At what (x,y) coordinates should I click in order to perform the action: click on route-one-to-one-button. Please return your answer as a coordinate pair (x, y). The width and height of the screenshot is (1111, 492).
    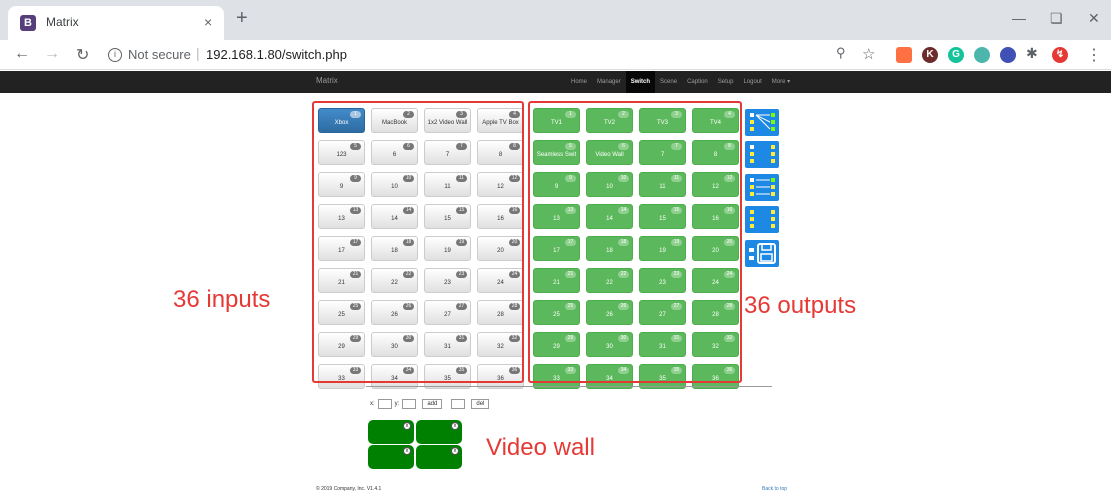
    Looking at the image, I should click on (762, 187).